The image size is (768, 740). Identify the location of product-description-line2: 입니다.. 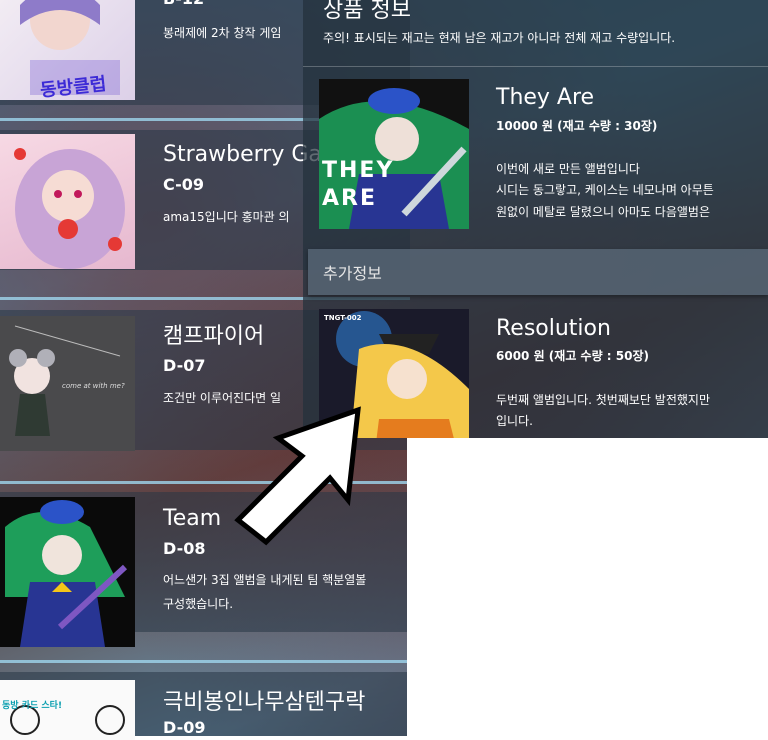
(514, 421).